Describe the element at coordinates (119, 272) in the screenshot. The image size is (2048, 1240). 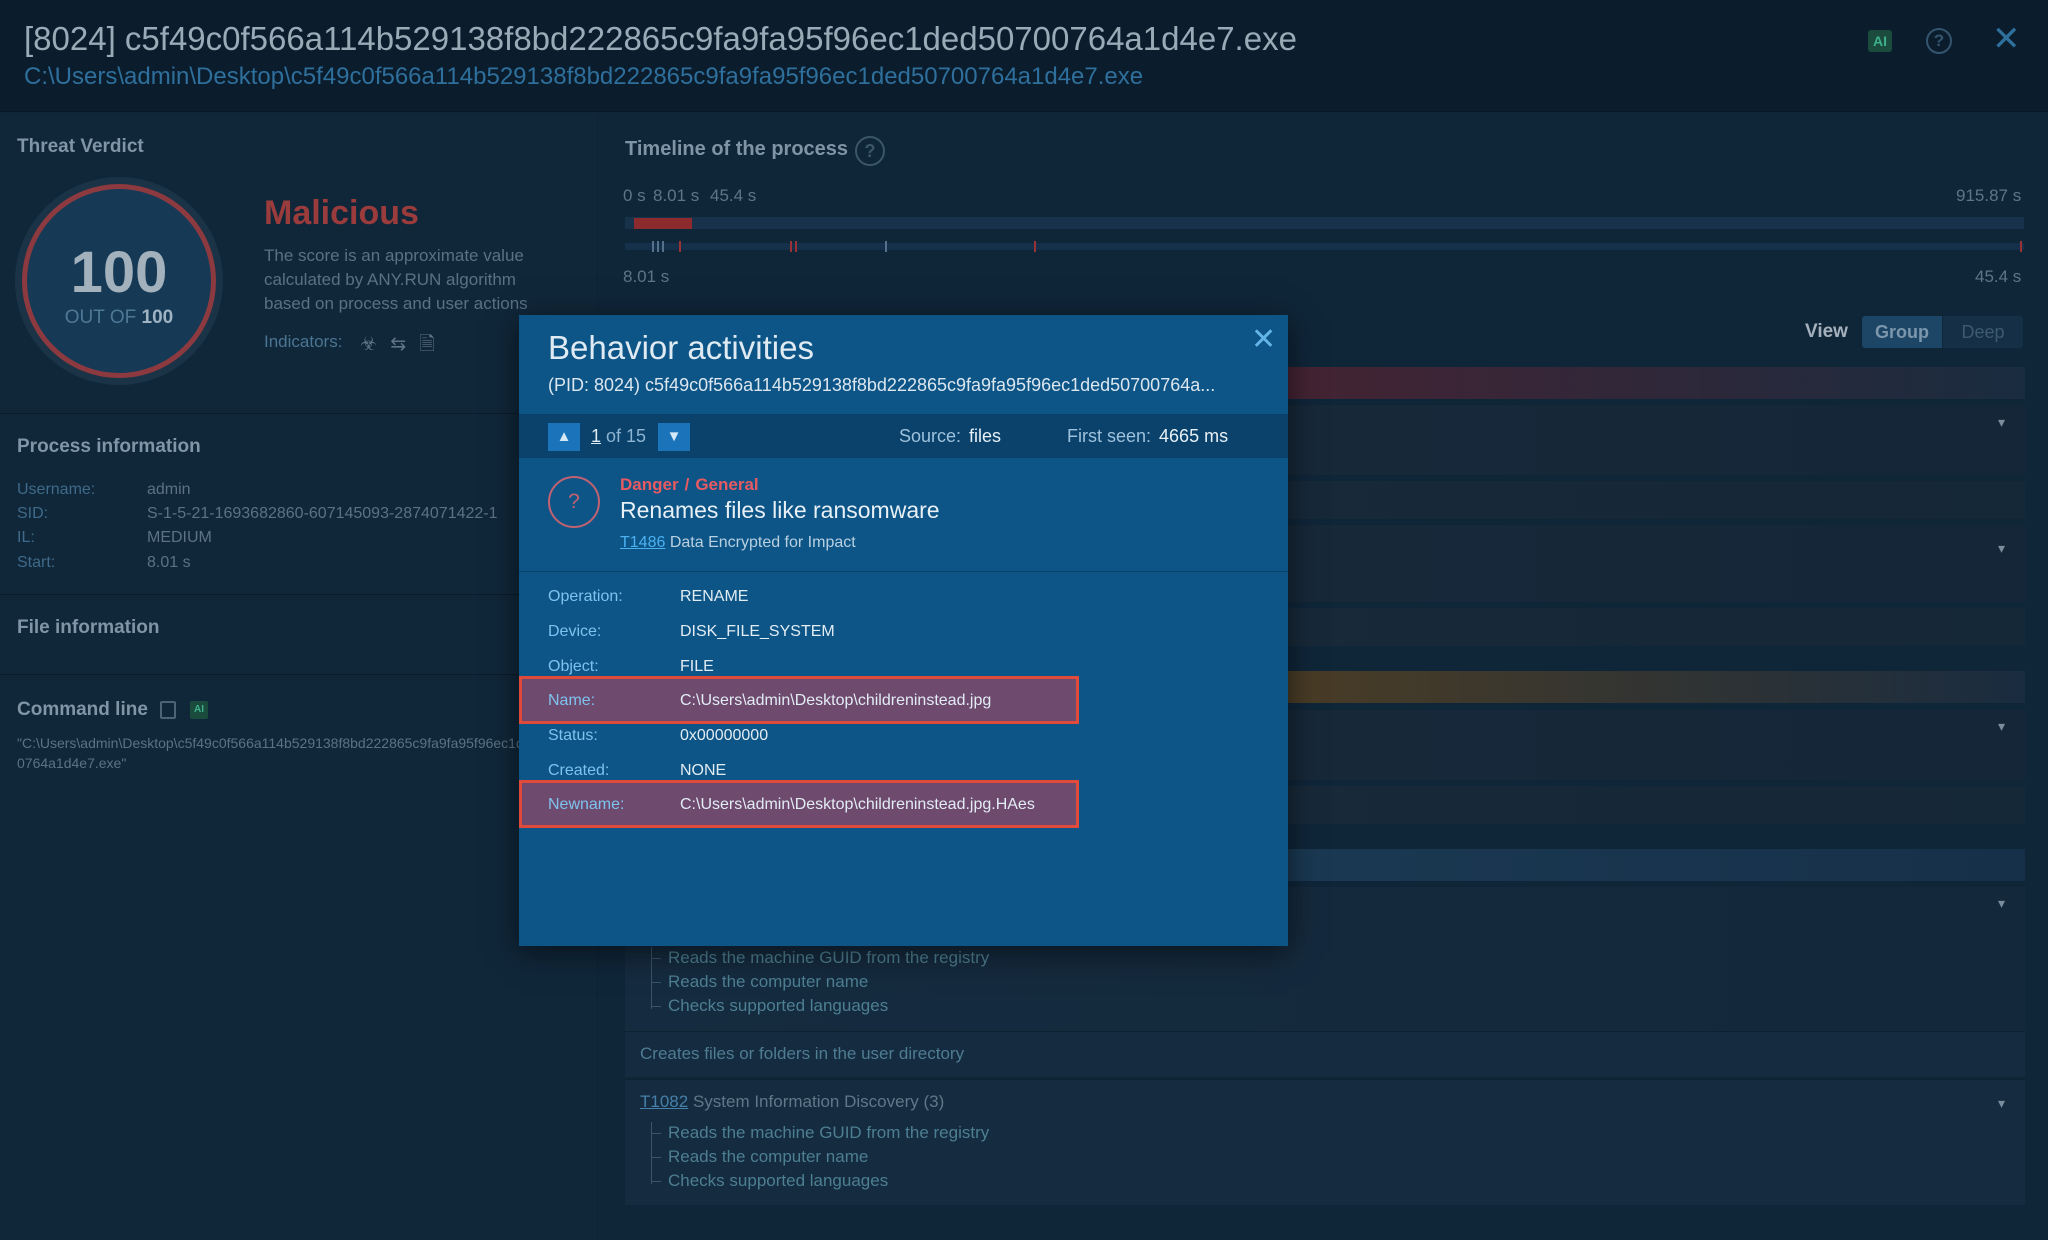
I see `score-value: 100` at that location.